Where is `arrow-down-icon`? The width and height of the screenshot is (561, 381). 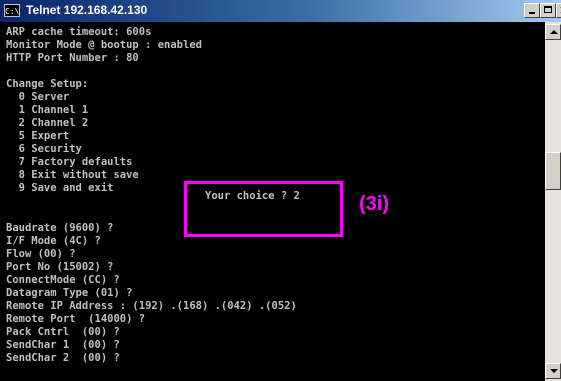
arrow-down-icon is located at coordinates (554, 371).